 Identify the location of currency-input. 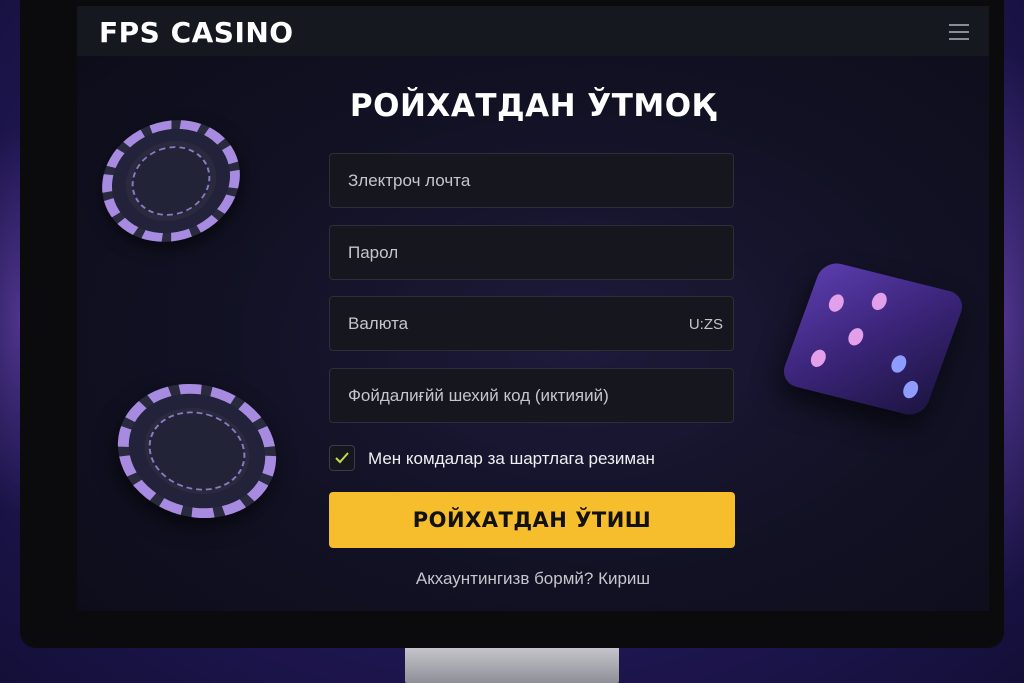
(531, 323).